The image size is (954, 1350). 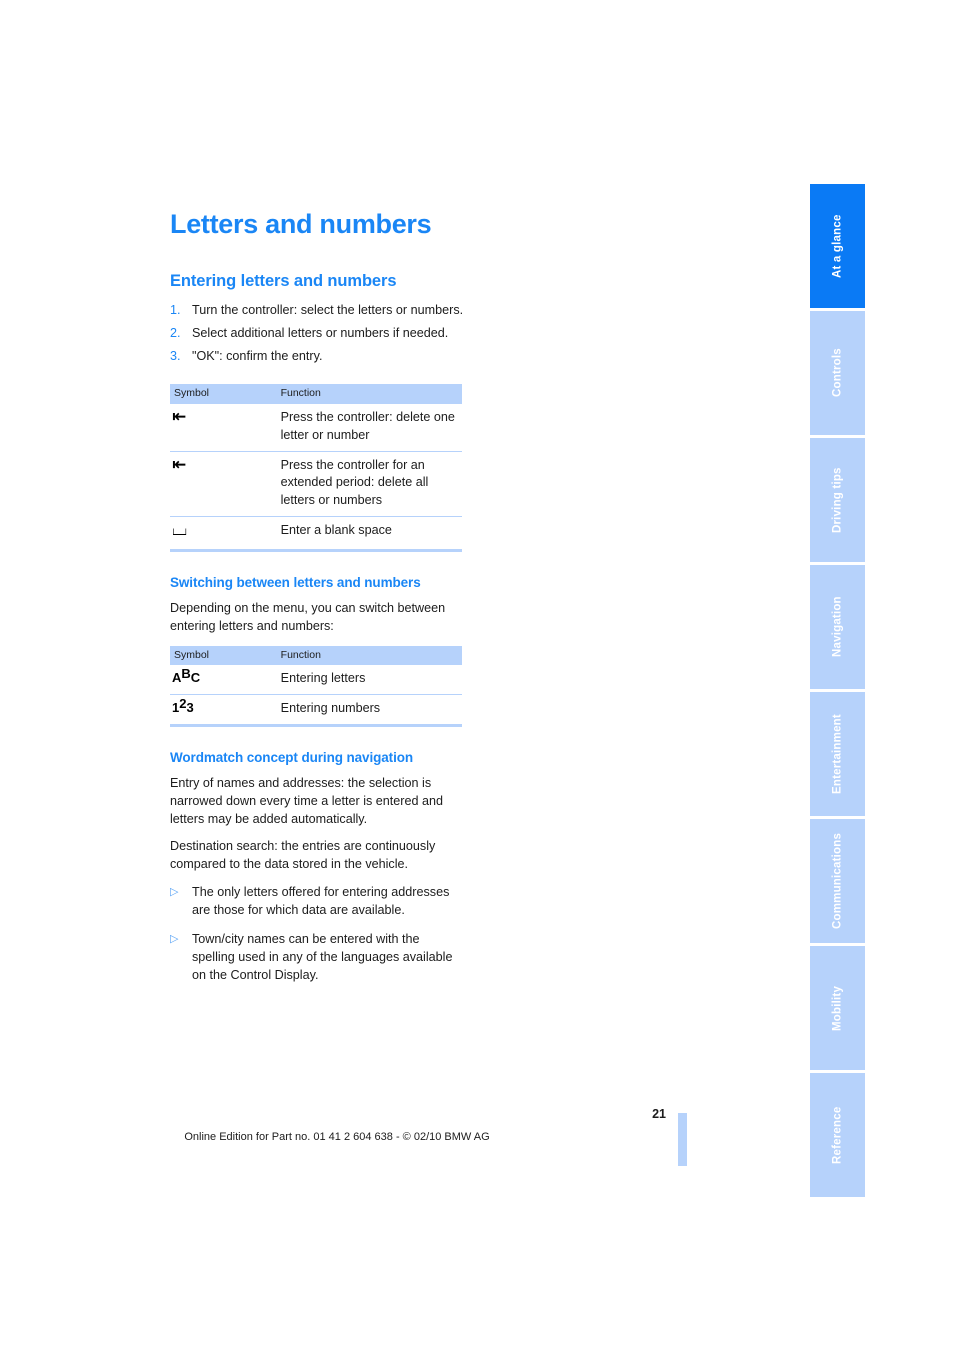 I want to click on letters-mode-icon: ABC, so click(x=186, y=676).